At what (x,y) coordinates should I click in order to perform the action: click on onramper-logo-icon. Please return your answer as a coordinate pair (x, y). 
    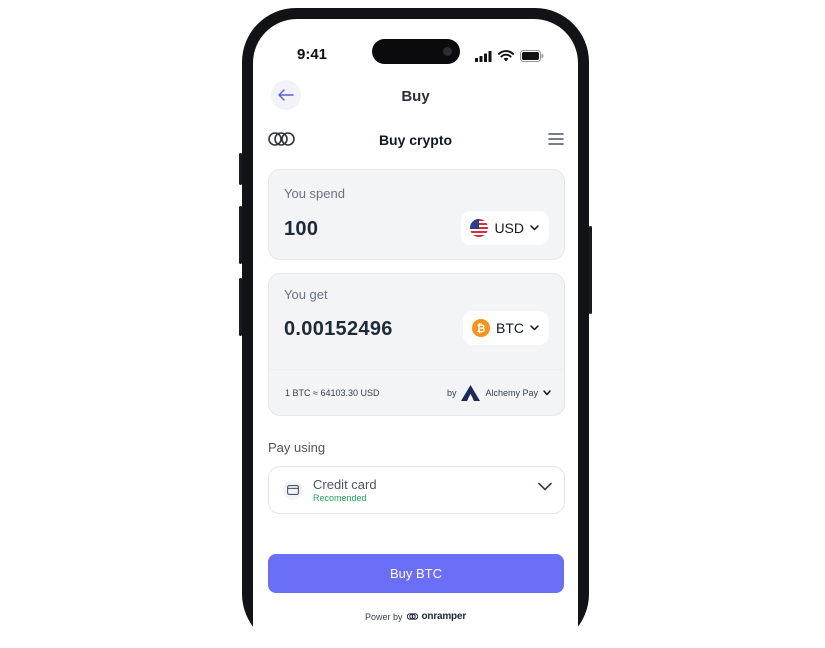
    Looking at the image, I should click on (412, 616).